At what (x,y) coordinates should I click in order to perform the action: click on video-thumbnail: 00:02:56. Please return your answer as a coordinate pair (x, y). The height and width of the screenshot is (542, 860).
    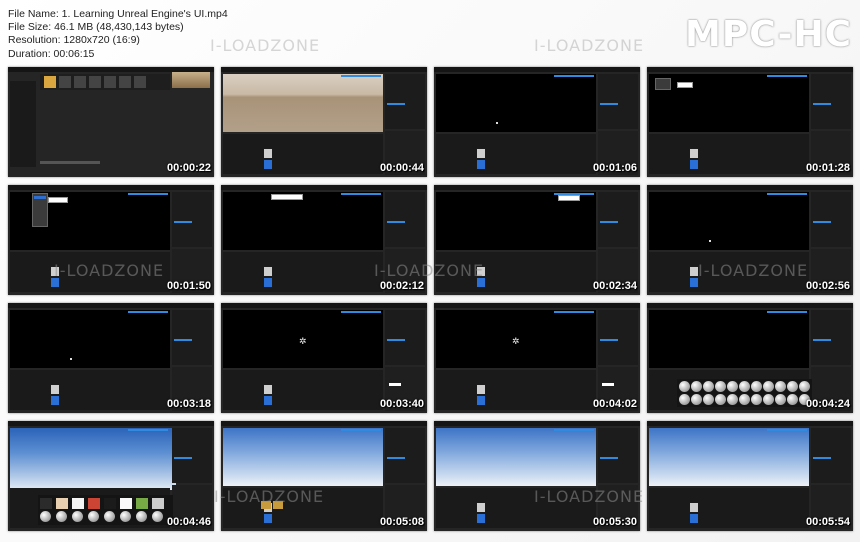
    Looking at the image, I should click on (750, 240).